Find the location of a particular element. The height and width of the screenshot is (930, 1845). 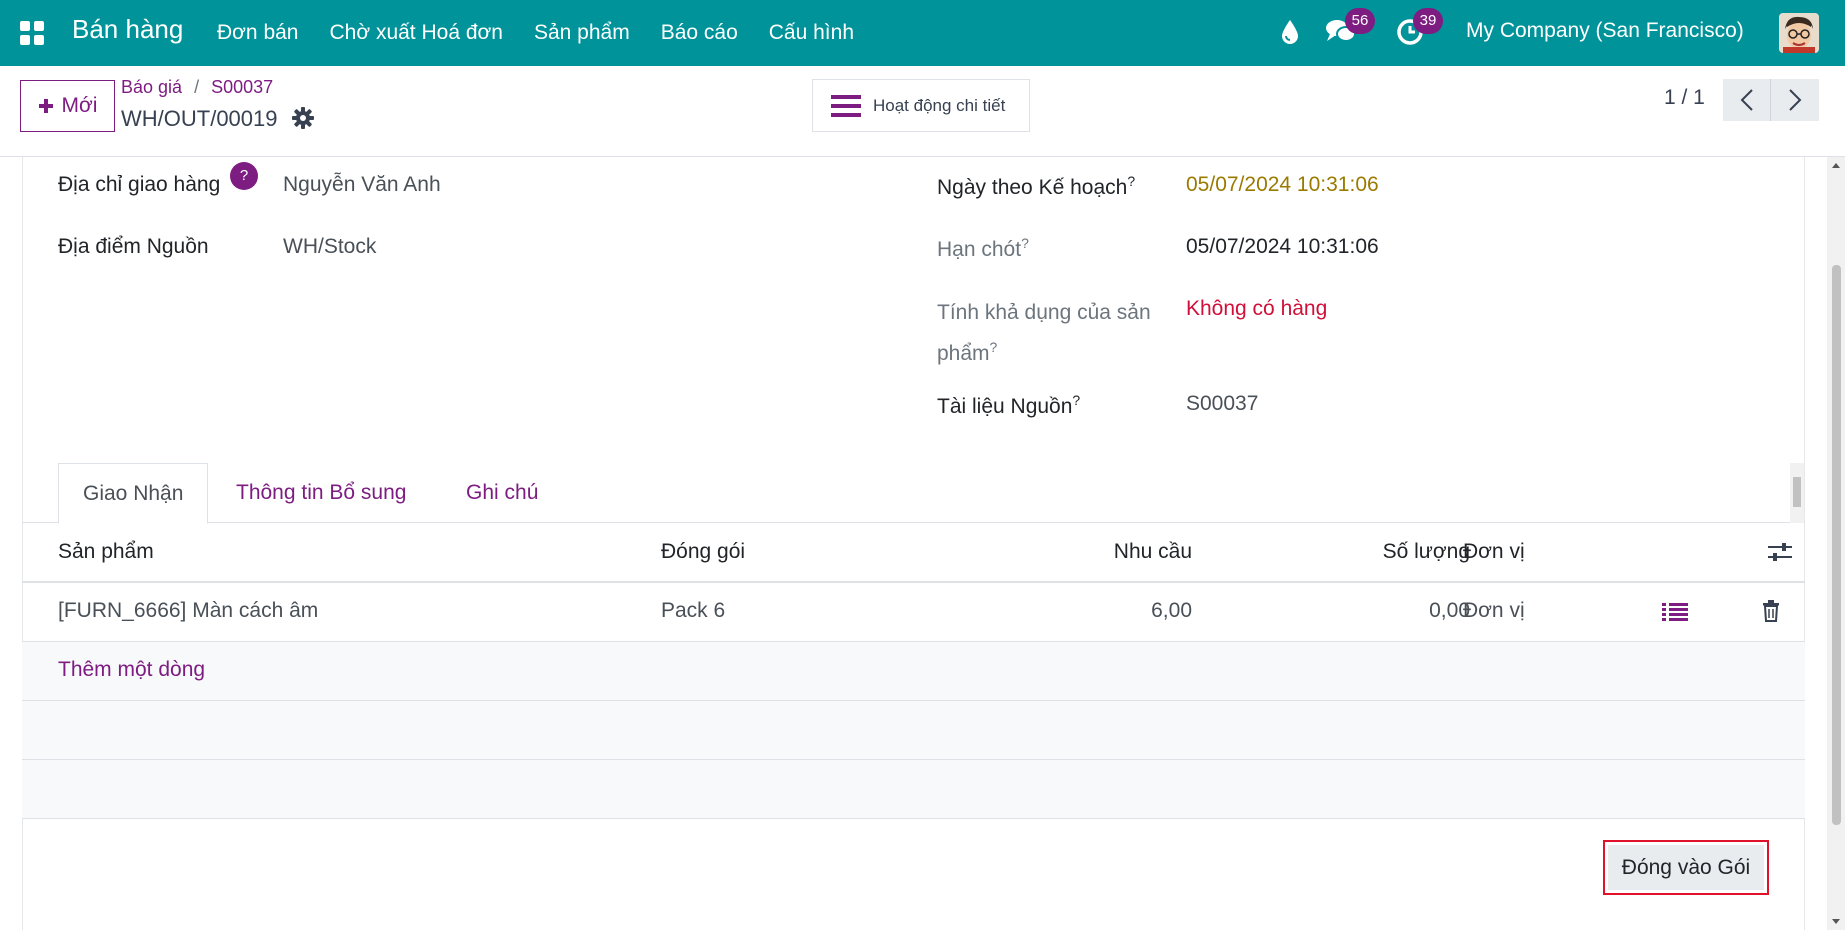

column-demand: Nhu cầu is located at coordinates (1140, 552).